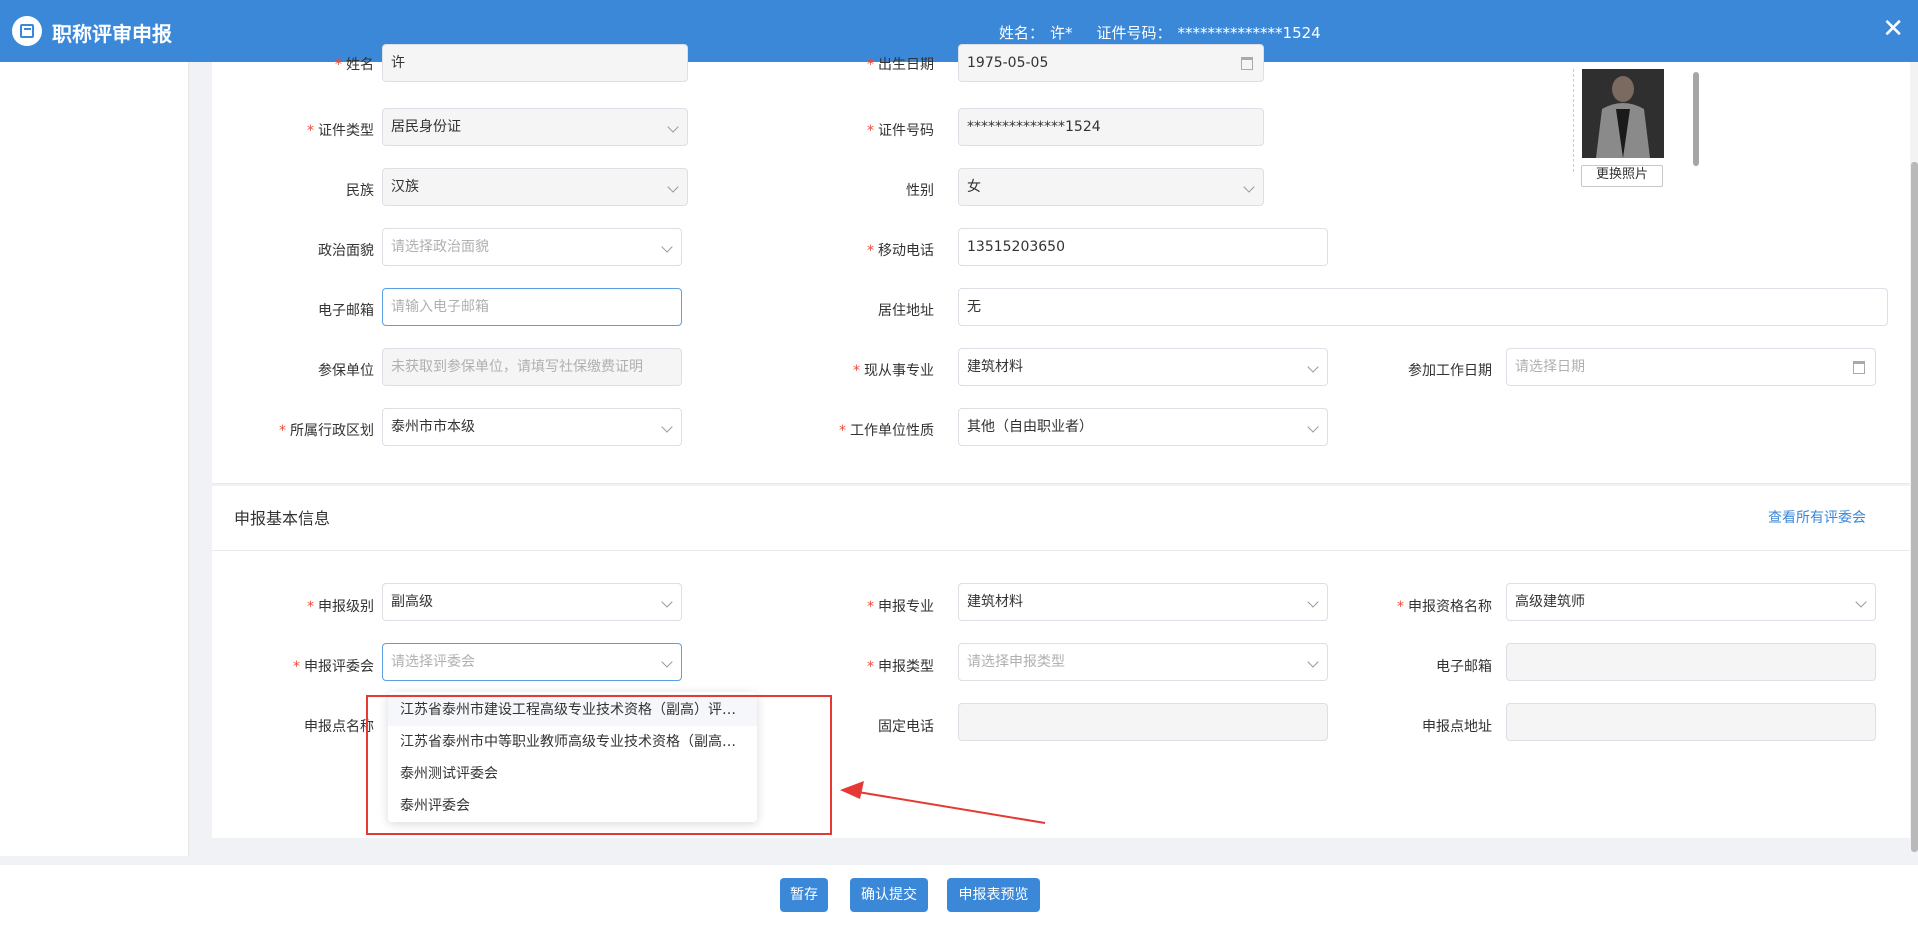  What do you see at coordinates (1061, 550) in the screenshot?
I see `divider` at bounding box center [1061, 550].